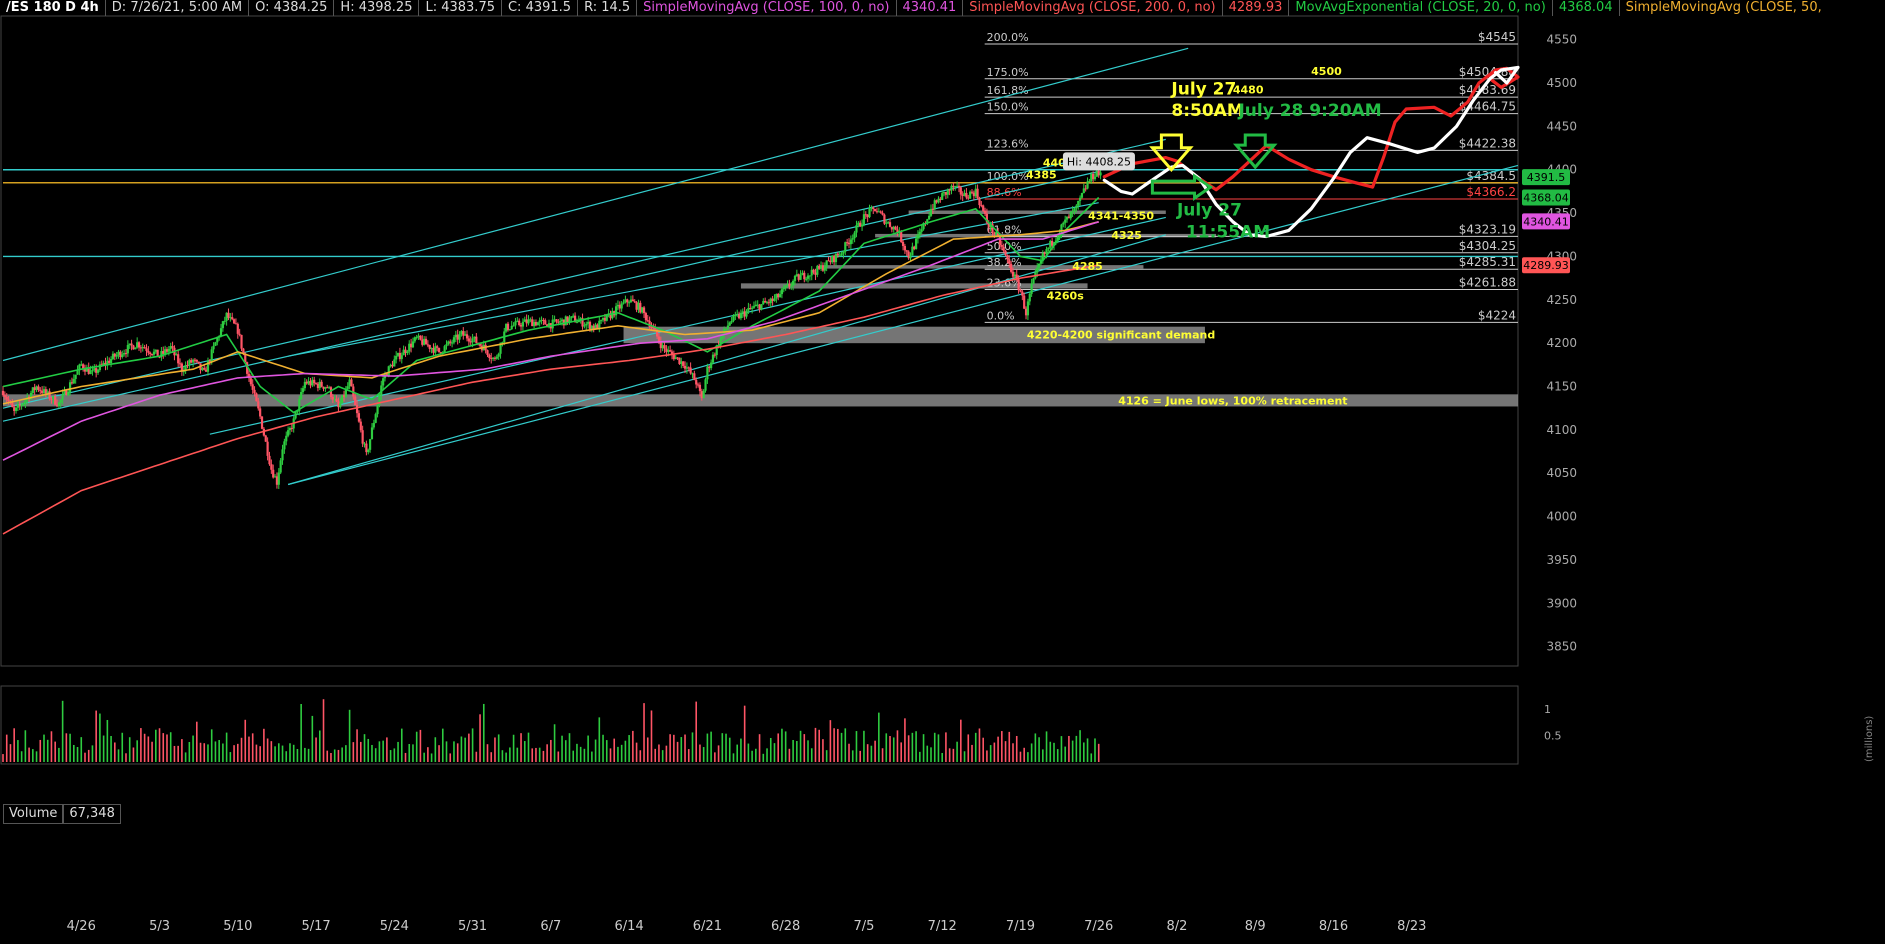 The width and height of the screenshot is (1885, 944). Describe the element at coordinates (1487, 262) in the screenshot. I see `fib-price-label: $4285.31` at that location.